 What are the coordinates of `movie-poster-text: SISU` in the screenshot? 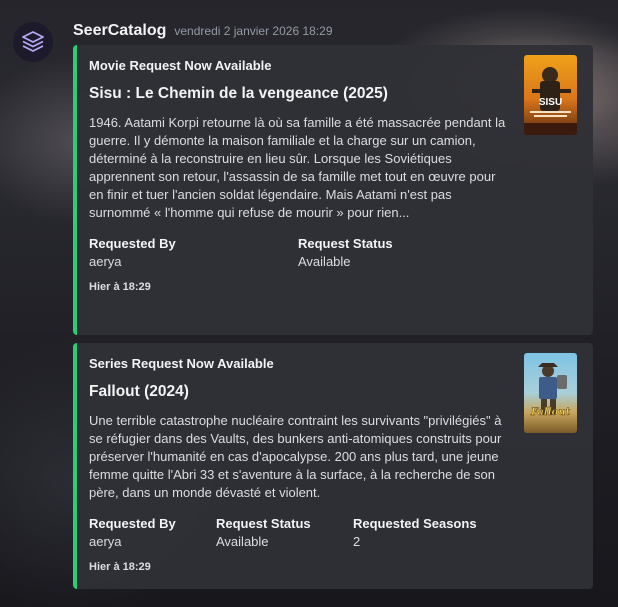 It's located at (550, 102).